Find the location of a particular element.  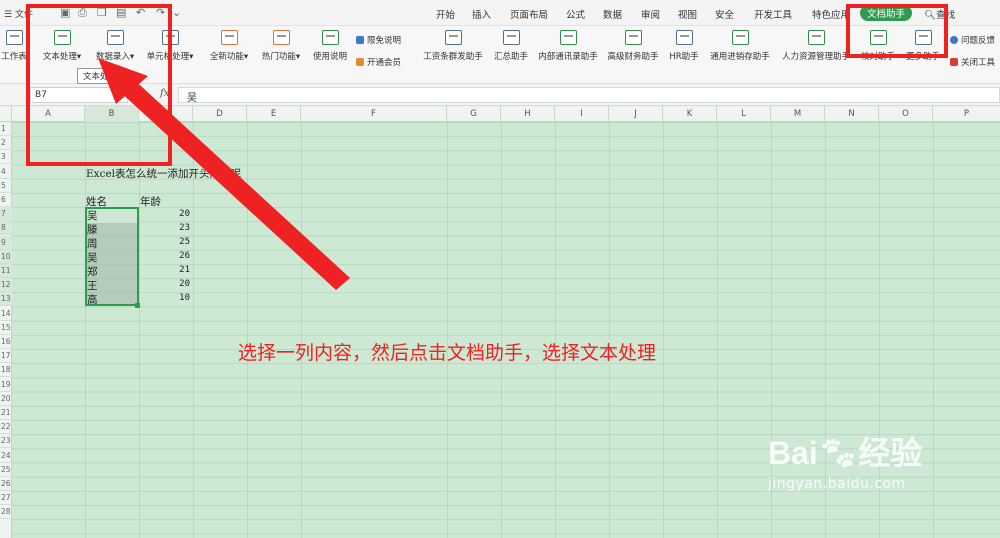

watermark: Bai🐾︎经验 jingyan.baidu.com is located at coordinates (845, 460).